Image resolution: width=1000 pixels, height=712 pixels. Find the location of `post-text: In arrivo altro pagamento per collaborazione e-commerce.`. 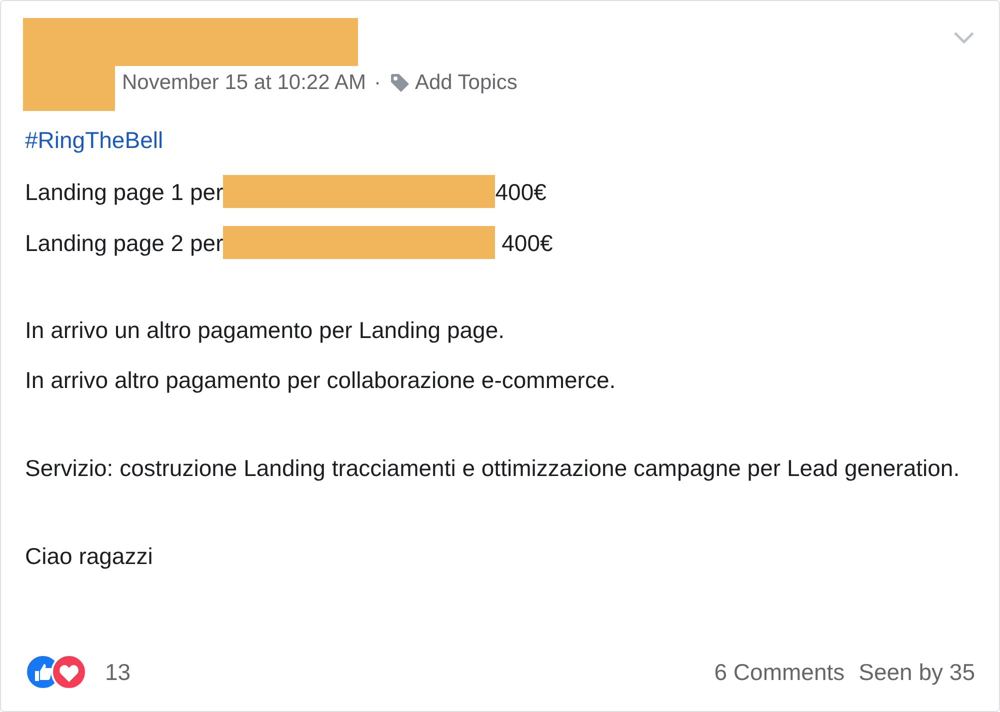

post-text: In arrivo altro pagamento per collaborazione e-commerce. is located at coordinates (321, 380).